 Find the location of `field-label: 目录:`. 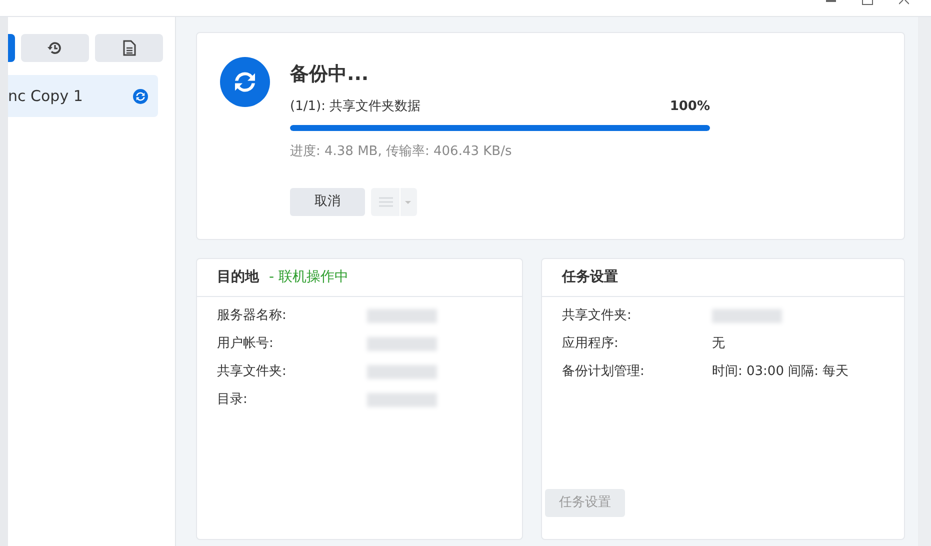

field-label: 目录: is located at coordinates (232, 399).